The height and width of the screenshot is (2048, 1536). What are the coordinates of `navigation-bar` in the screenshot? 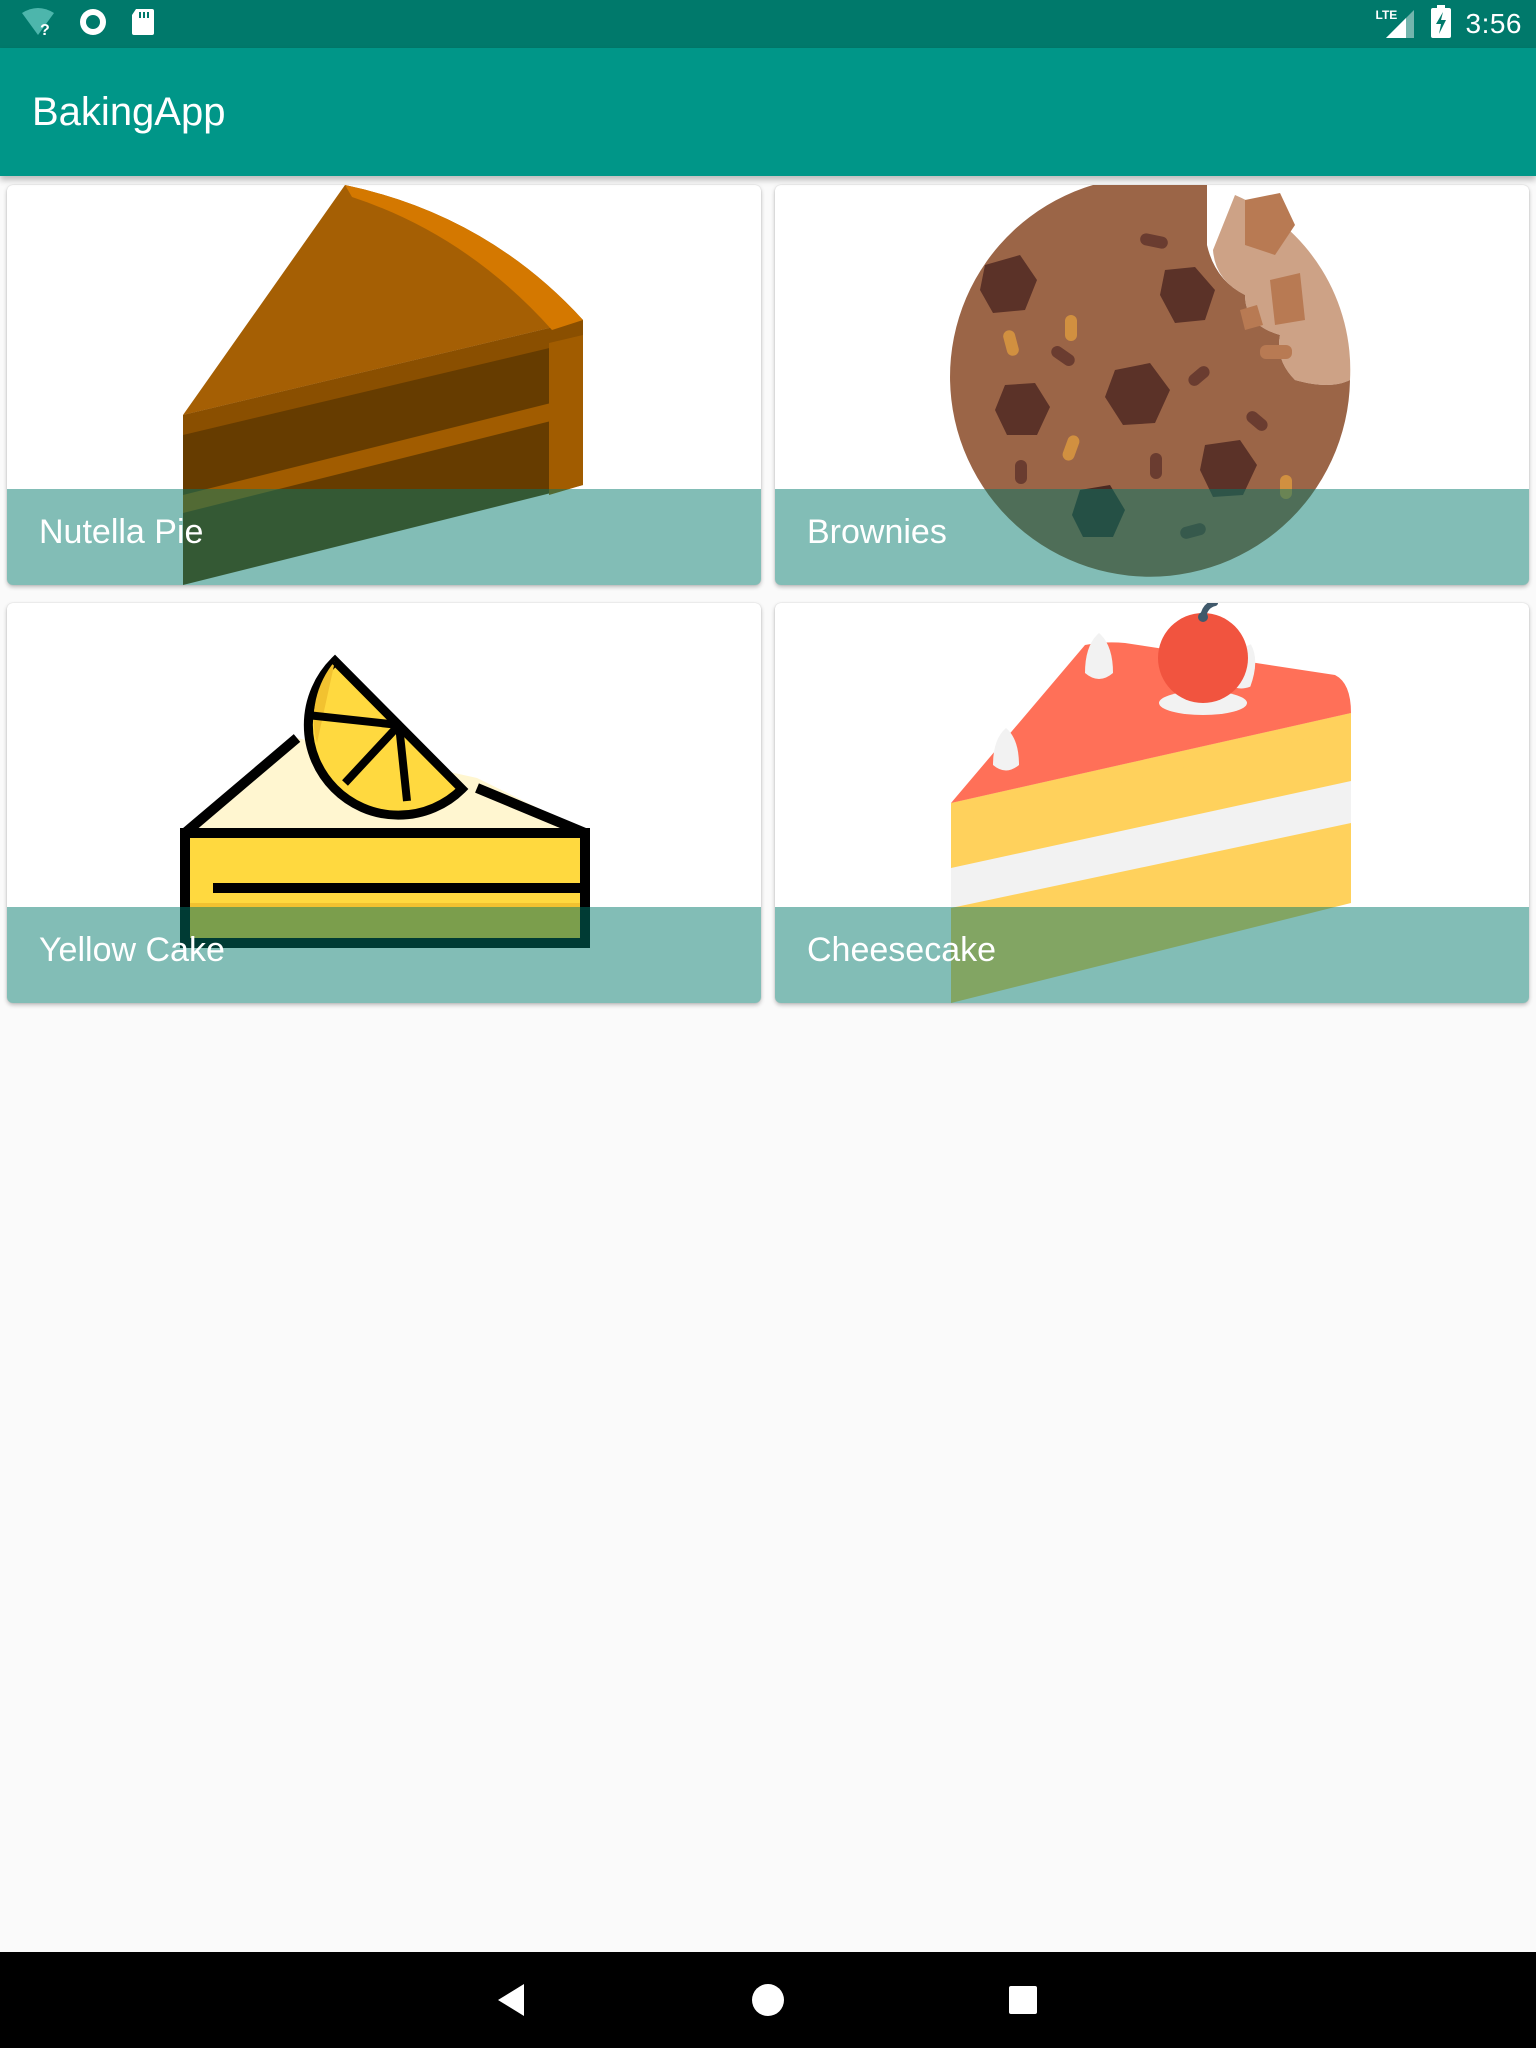 It's located at (768, 2000).